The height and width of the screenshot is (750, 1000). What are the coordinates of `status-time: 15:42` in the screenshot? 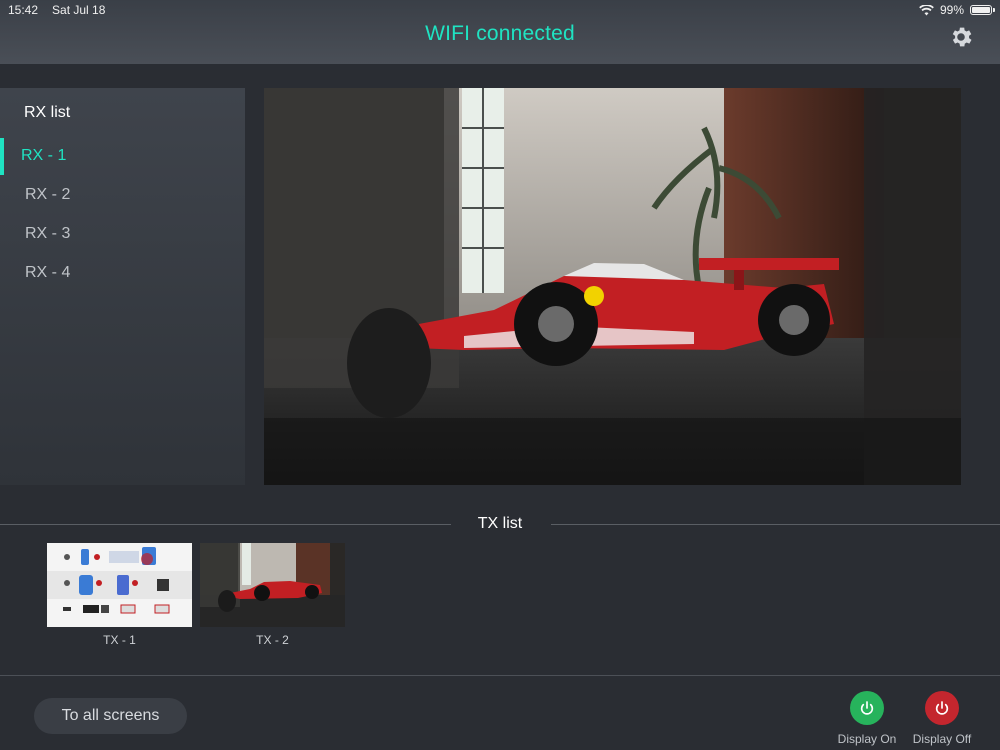 It's located at (23, 10).